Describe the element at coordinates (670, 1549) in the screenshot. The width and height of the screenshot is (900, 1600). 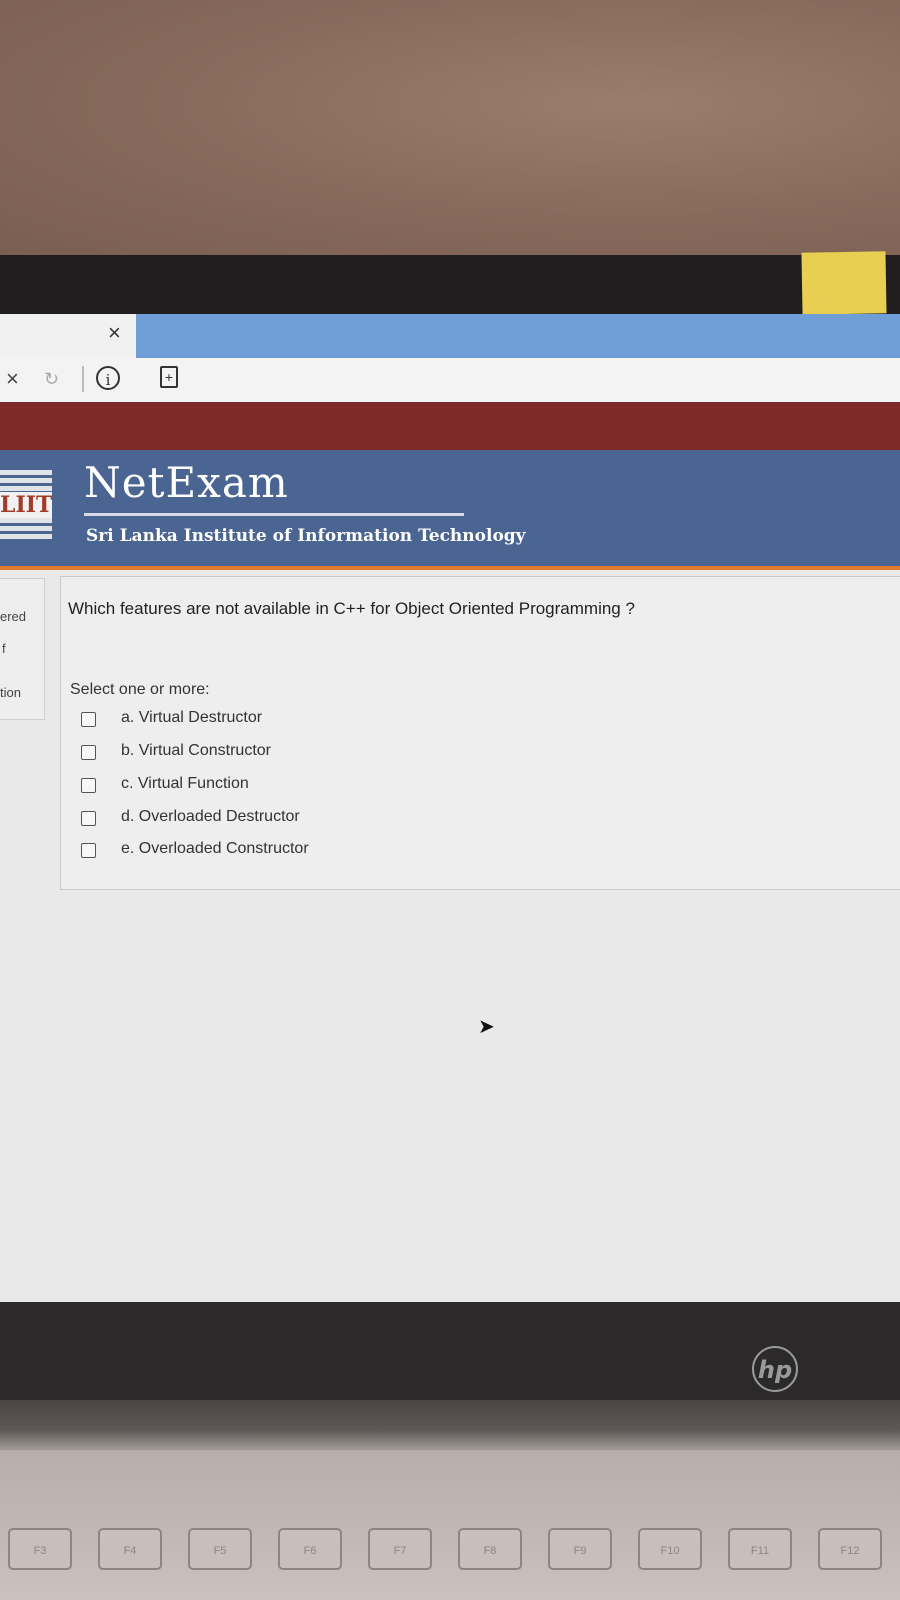
I see `key-f10: F10` at that location.